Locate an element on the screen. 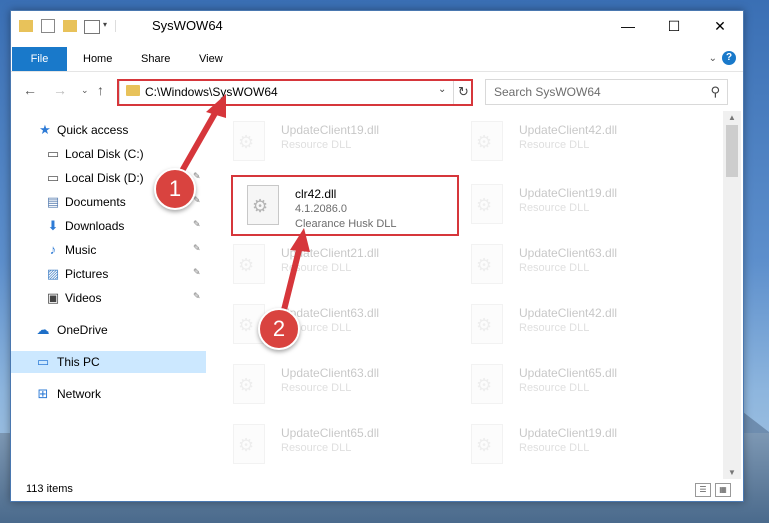 The height and width of the screenshot is (523, 769). tab-view: View is located at coordinates (211, 59).